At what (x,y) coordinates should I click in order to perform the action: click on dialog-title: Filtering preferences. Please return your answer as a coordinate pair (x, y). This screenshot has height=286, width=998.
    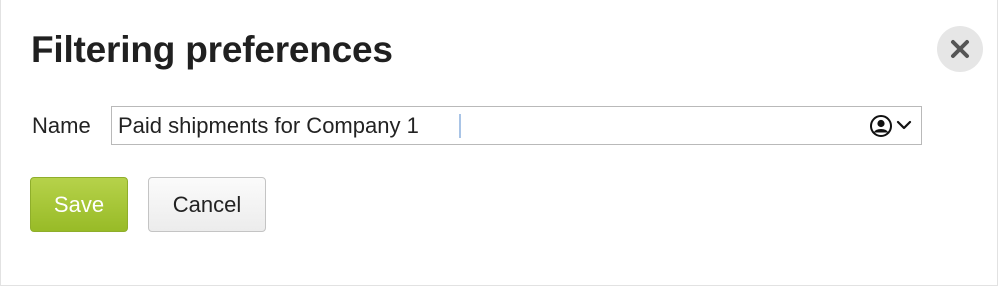
    Looking at the image, I should click on (212, 49).